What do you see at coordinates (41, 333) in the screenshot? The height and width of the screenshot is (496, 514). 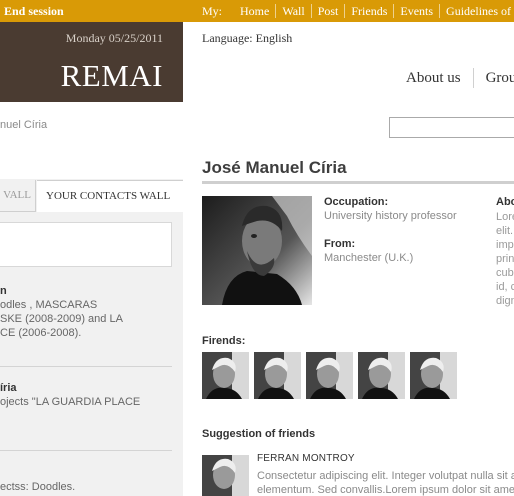 I see `post-line: CE (2006-2008).` at bounding box center [41, 333].